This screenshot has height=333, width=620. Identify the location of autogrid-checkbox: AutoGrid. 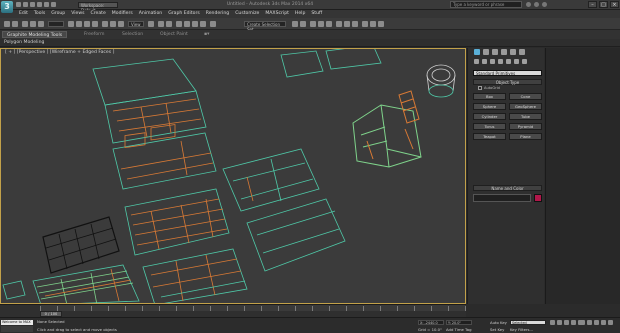
(489, 88).